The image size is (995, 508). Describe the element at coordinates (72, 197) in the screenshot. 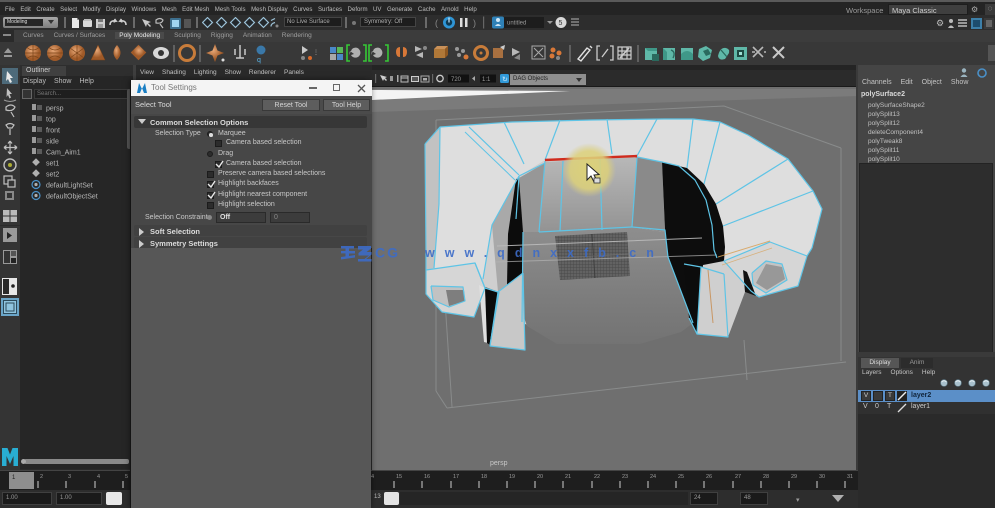

I see `svg-text: defaultObjectSet` at that location.